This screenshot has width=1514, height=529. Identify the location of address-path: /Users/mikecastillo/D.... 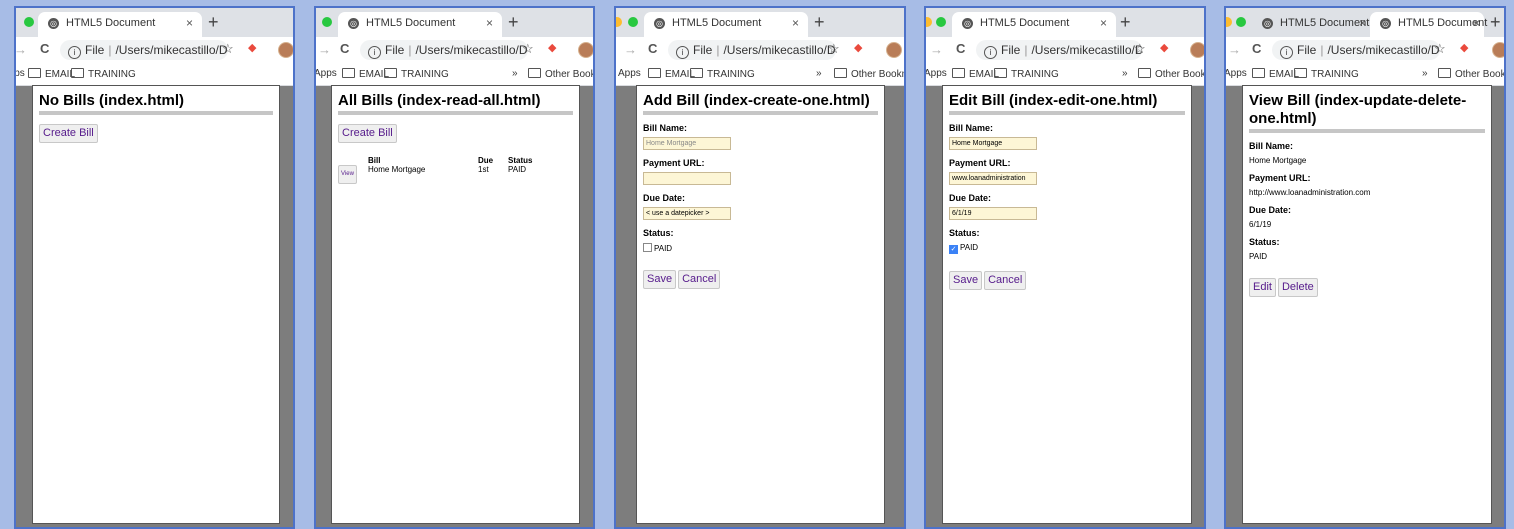
(471, 50).